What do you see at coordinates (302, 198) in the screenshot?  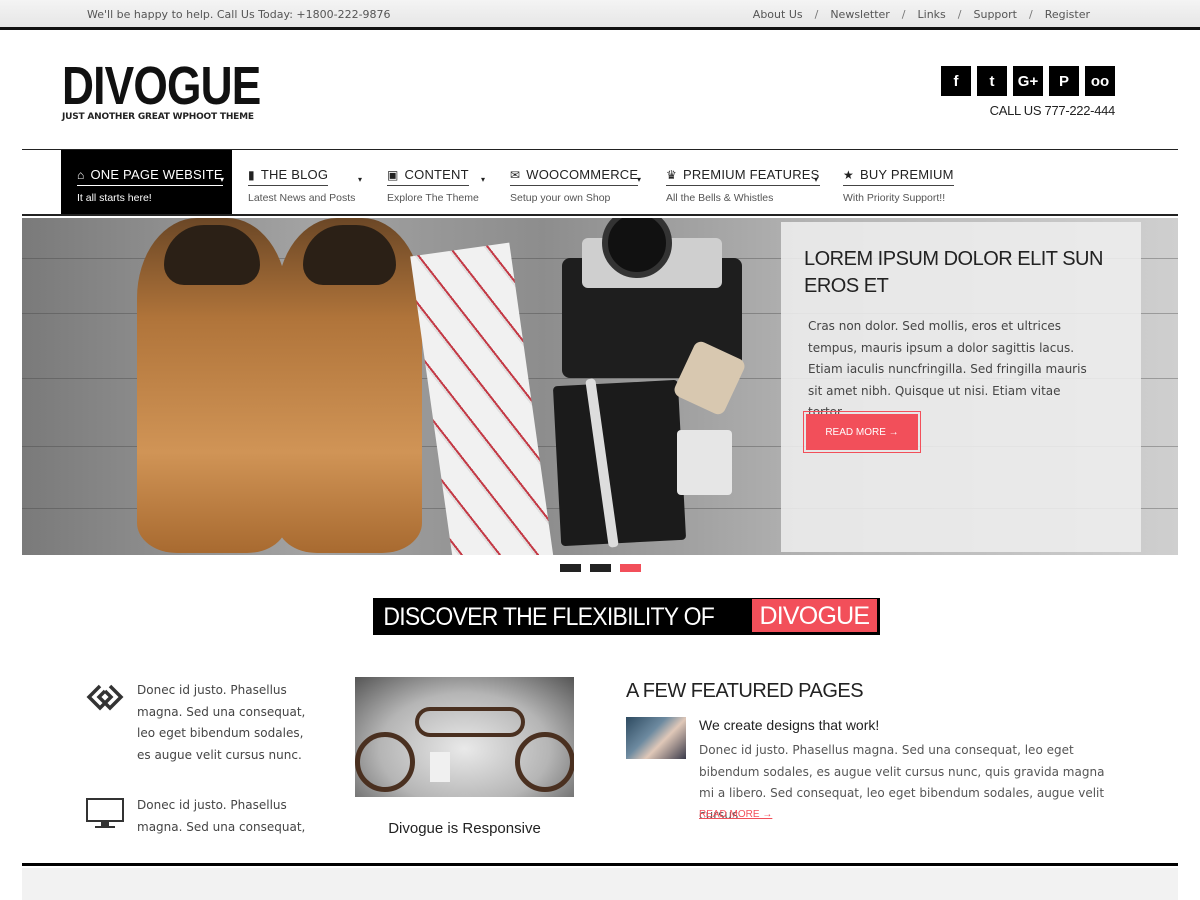 I see `nav-sublabel: Latest News and Posts` at bounding box center [302, 198].